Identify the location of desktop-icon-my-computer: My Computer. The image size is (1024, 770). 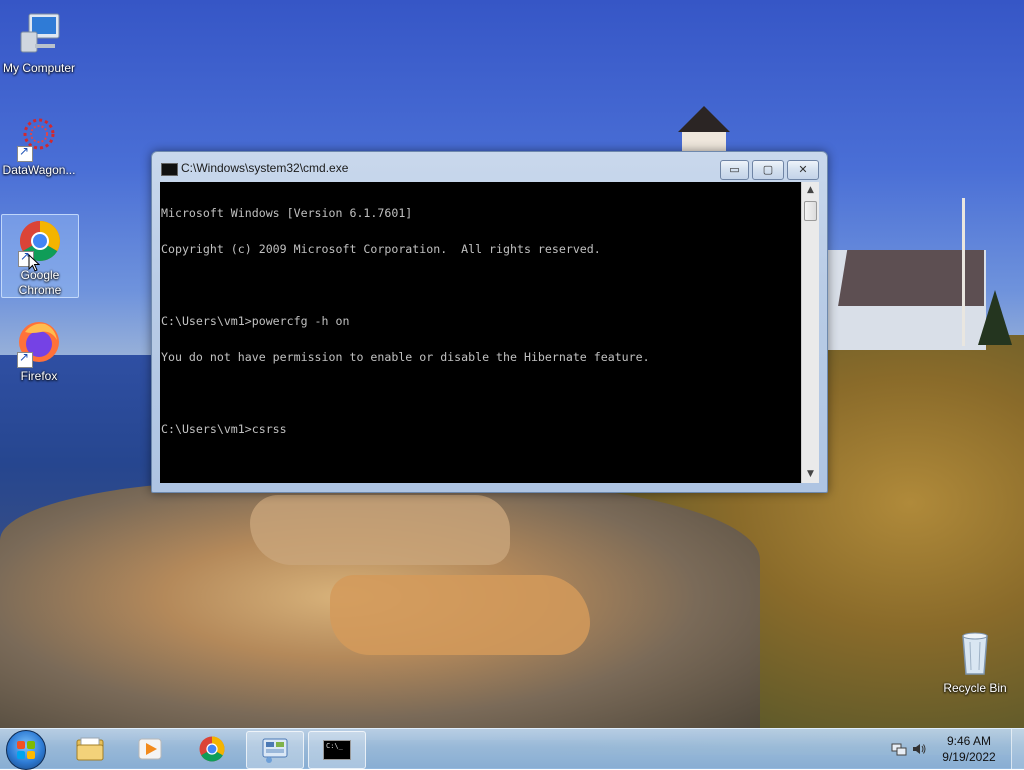
(39, 43).